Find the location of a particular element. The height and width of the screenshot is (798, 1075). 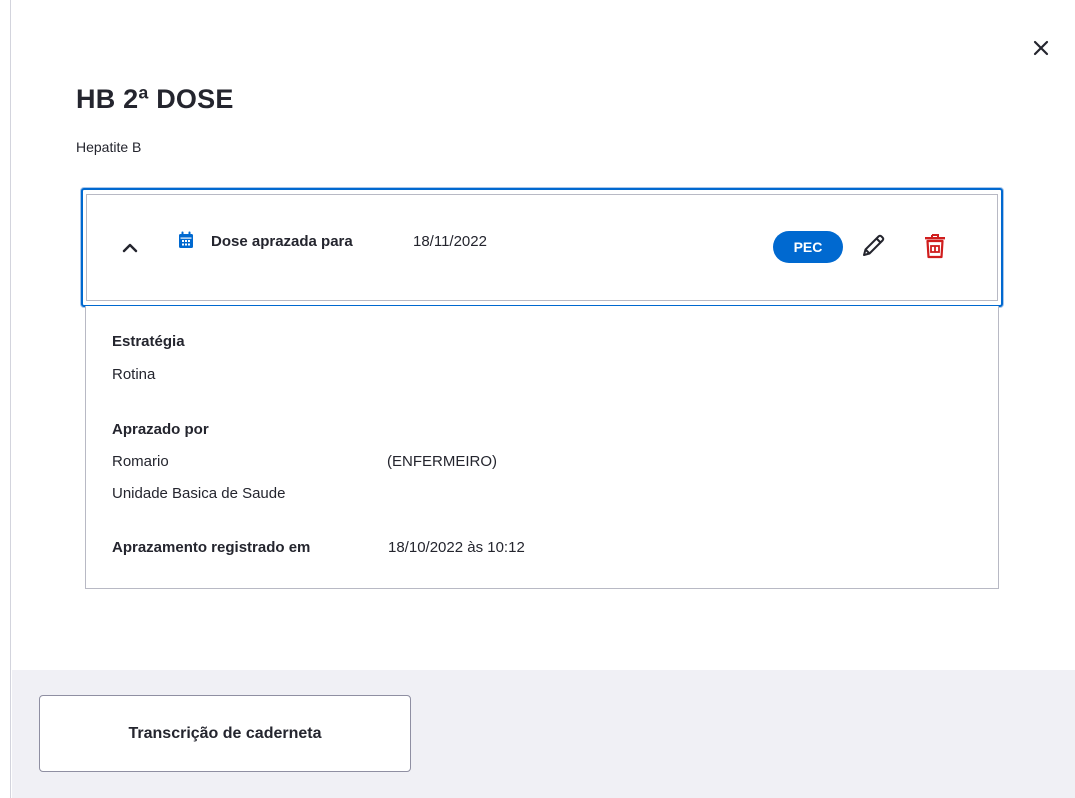

pencil-icon is located at coordinates (874, 245).